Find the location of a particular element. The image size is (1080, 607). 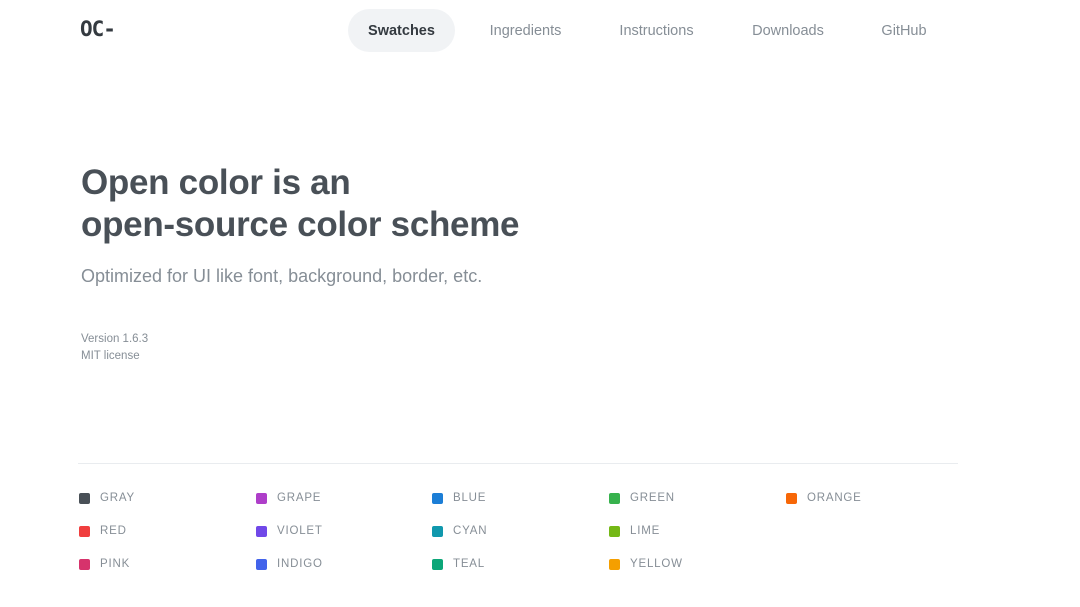

license-text: MIT license is located at coordinates (110, 356).